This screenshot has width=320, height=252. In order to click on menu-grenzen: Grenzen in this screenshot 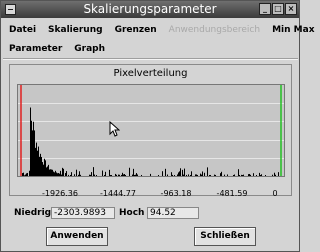, I will do `click(136, 30)`.